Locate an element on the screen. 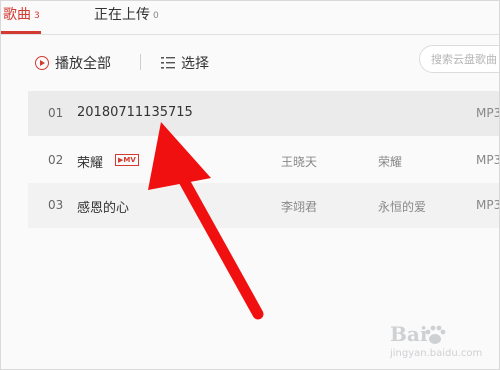 The image size is (500, 370). watermark-url: jingyan.baidu.com is located at coordinates (436, 353).